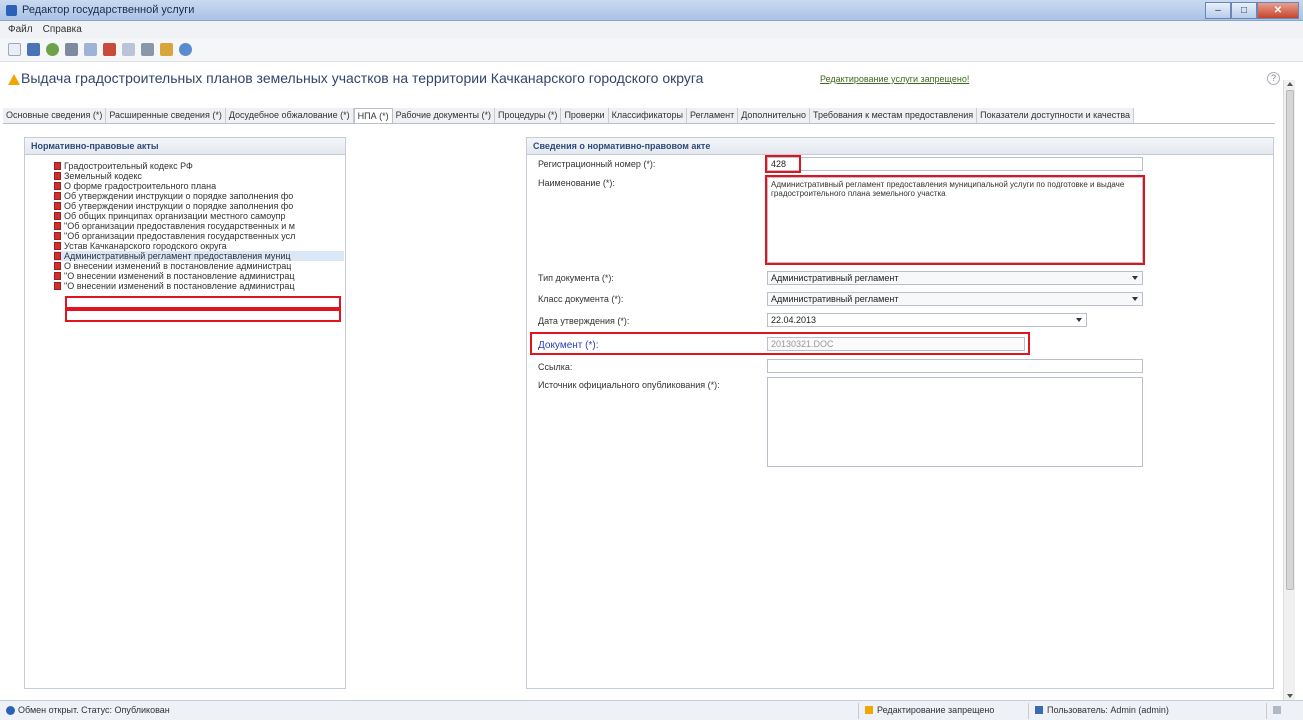  Describe the element at coordinates (1218, 10) in the screenshot. I see `minimize-button: –` at that location.